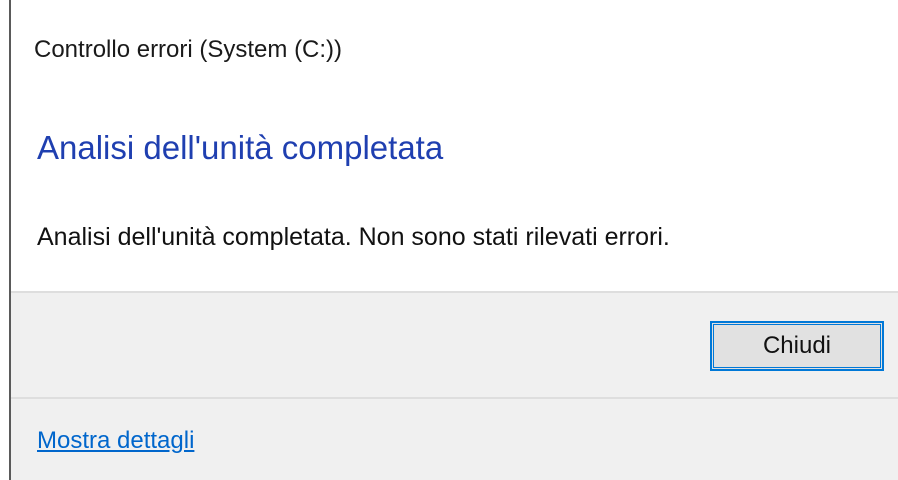 The width and height of the screenshot is (898, 480). What do you see at coordinates (115, 441) in the screenshot?
I see `show-details-link: Mostra dettagli` at bounding box center [115, 441].